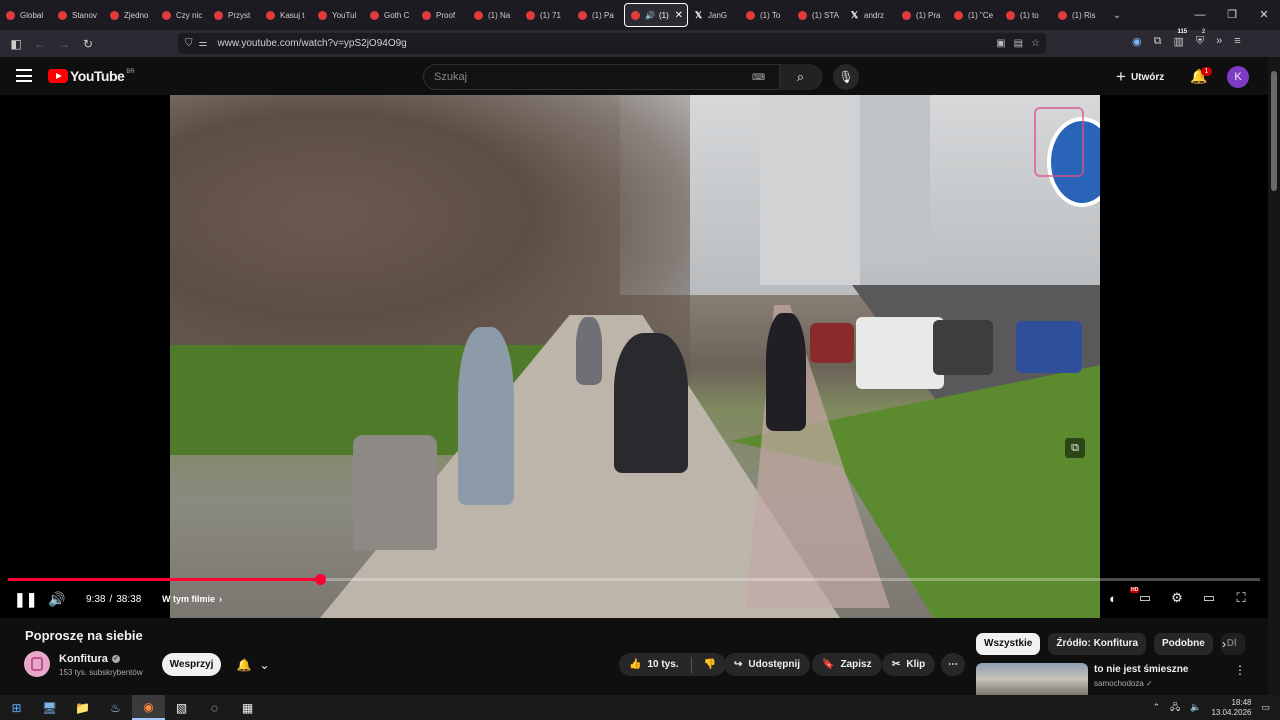  I want to click on minimize-icon: —, so click(1200, 15).